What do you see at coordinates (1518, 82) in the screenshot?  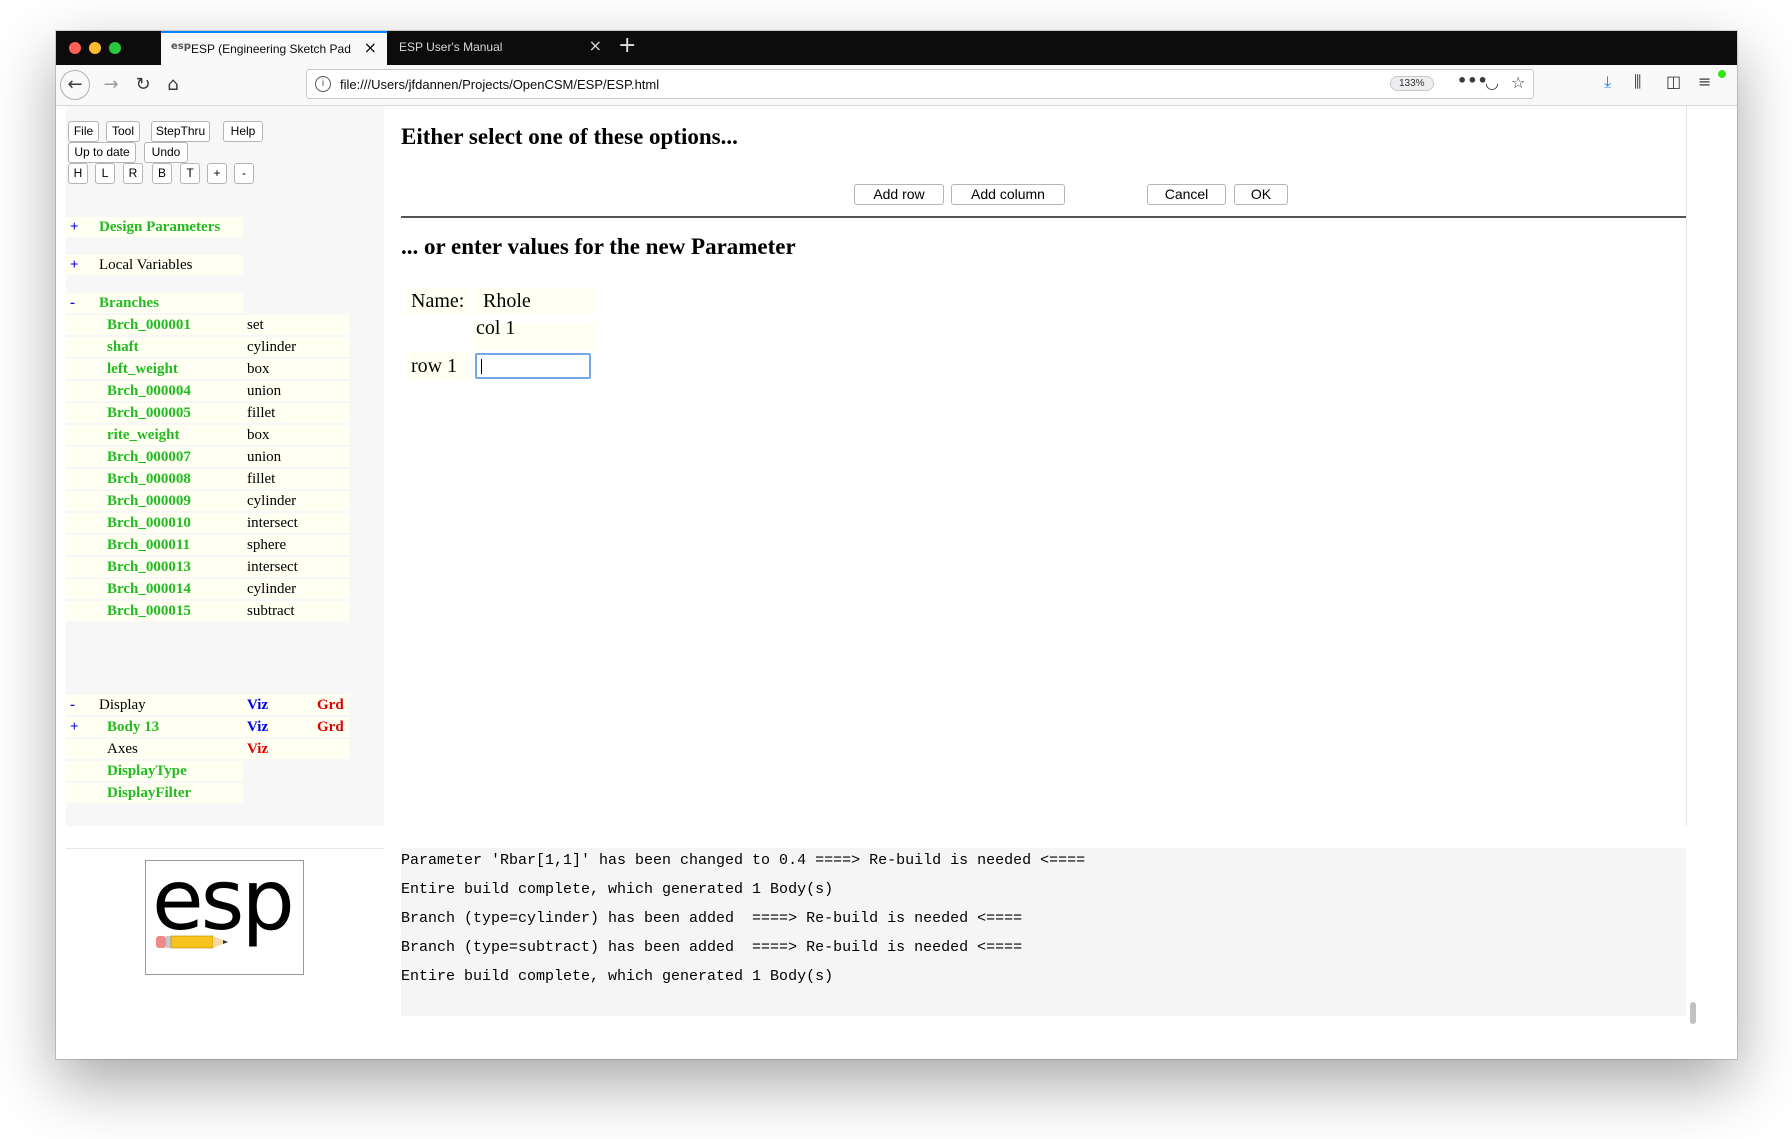 I see `bookmark-star-icon: ☆` at bounding box center [1518, 82].